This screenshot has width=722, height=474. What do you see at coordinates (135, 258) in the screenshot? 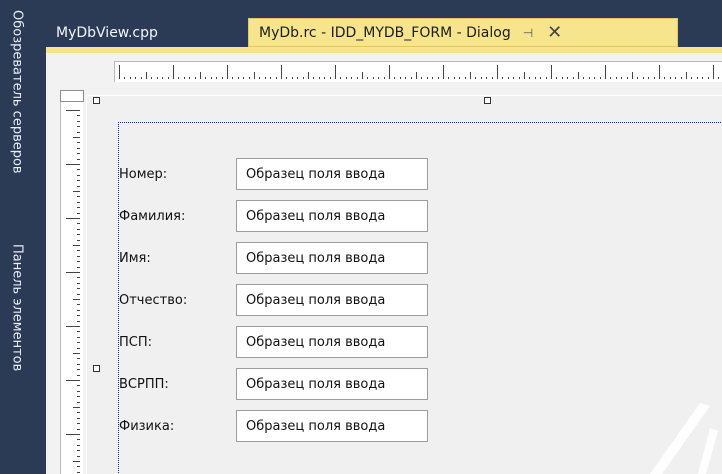
I see `field-label: Имя:` at bounding box center [135, 258].